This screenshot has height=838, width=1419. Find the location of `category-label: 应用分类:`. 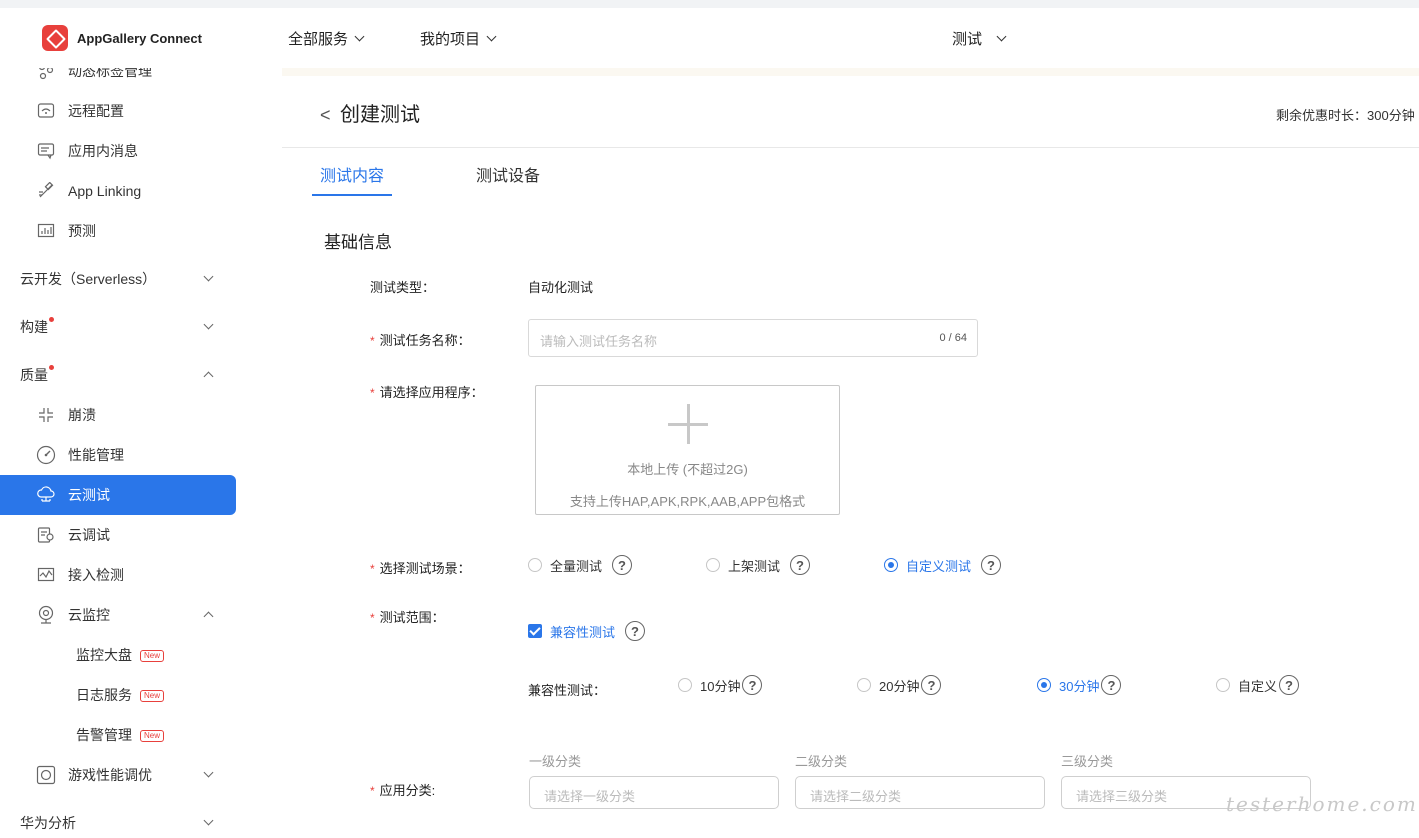

category-label: 应用分类: is located at coordinates (407, 790).